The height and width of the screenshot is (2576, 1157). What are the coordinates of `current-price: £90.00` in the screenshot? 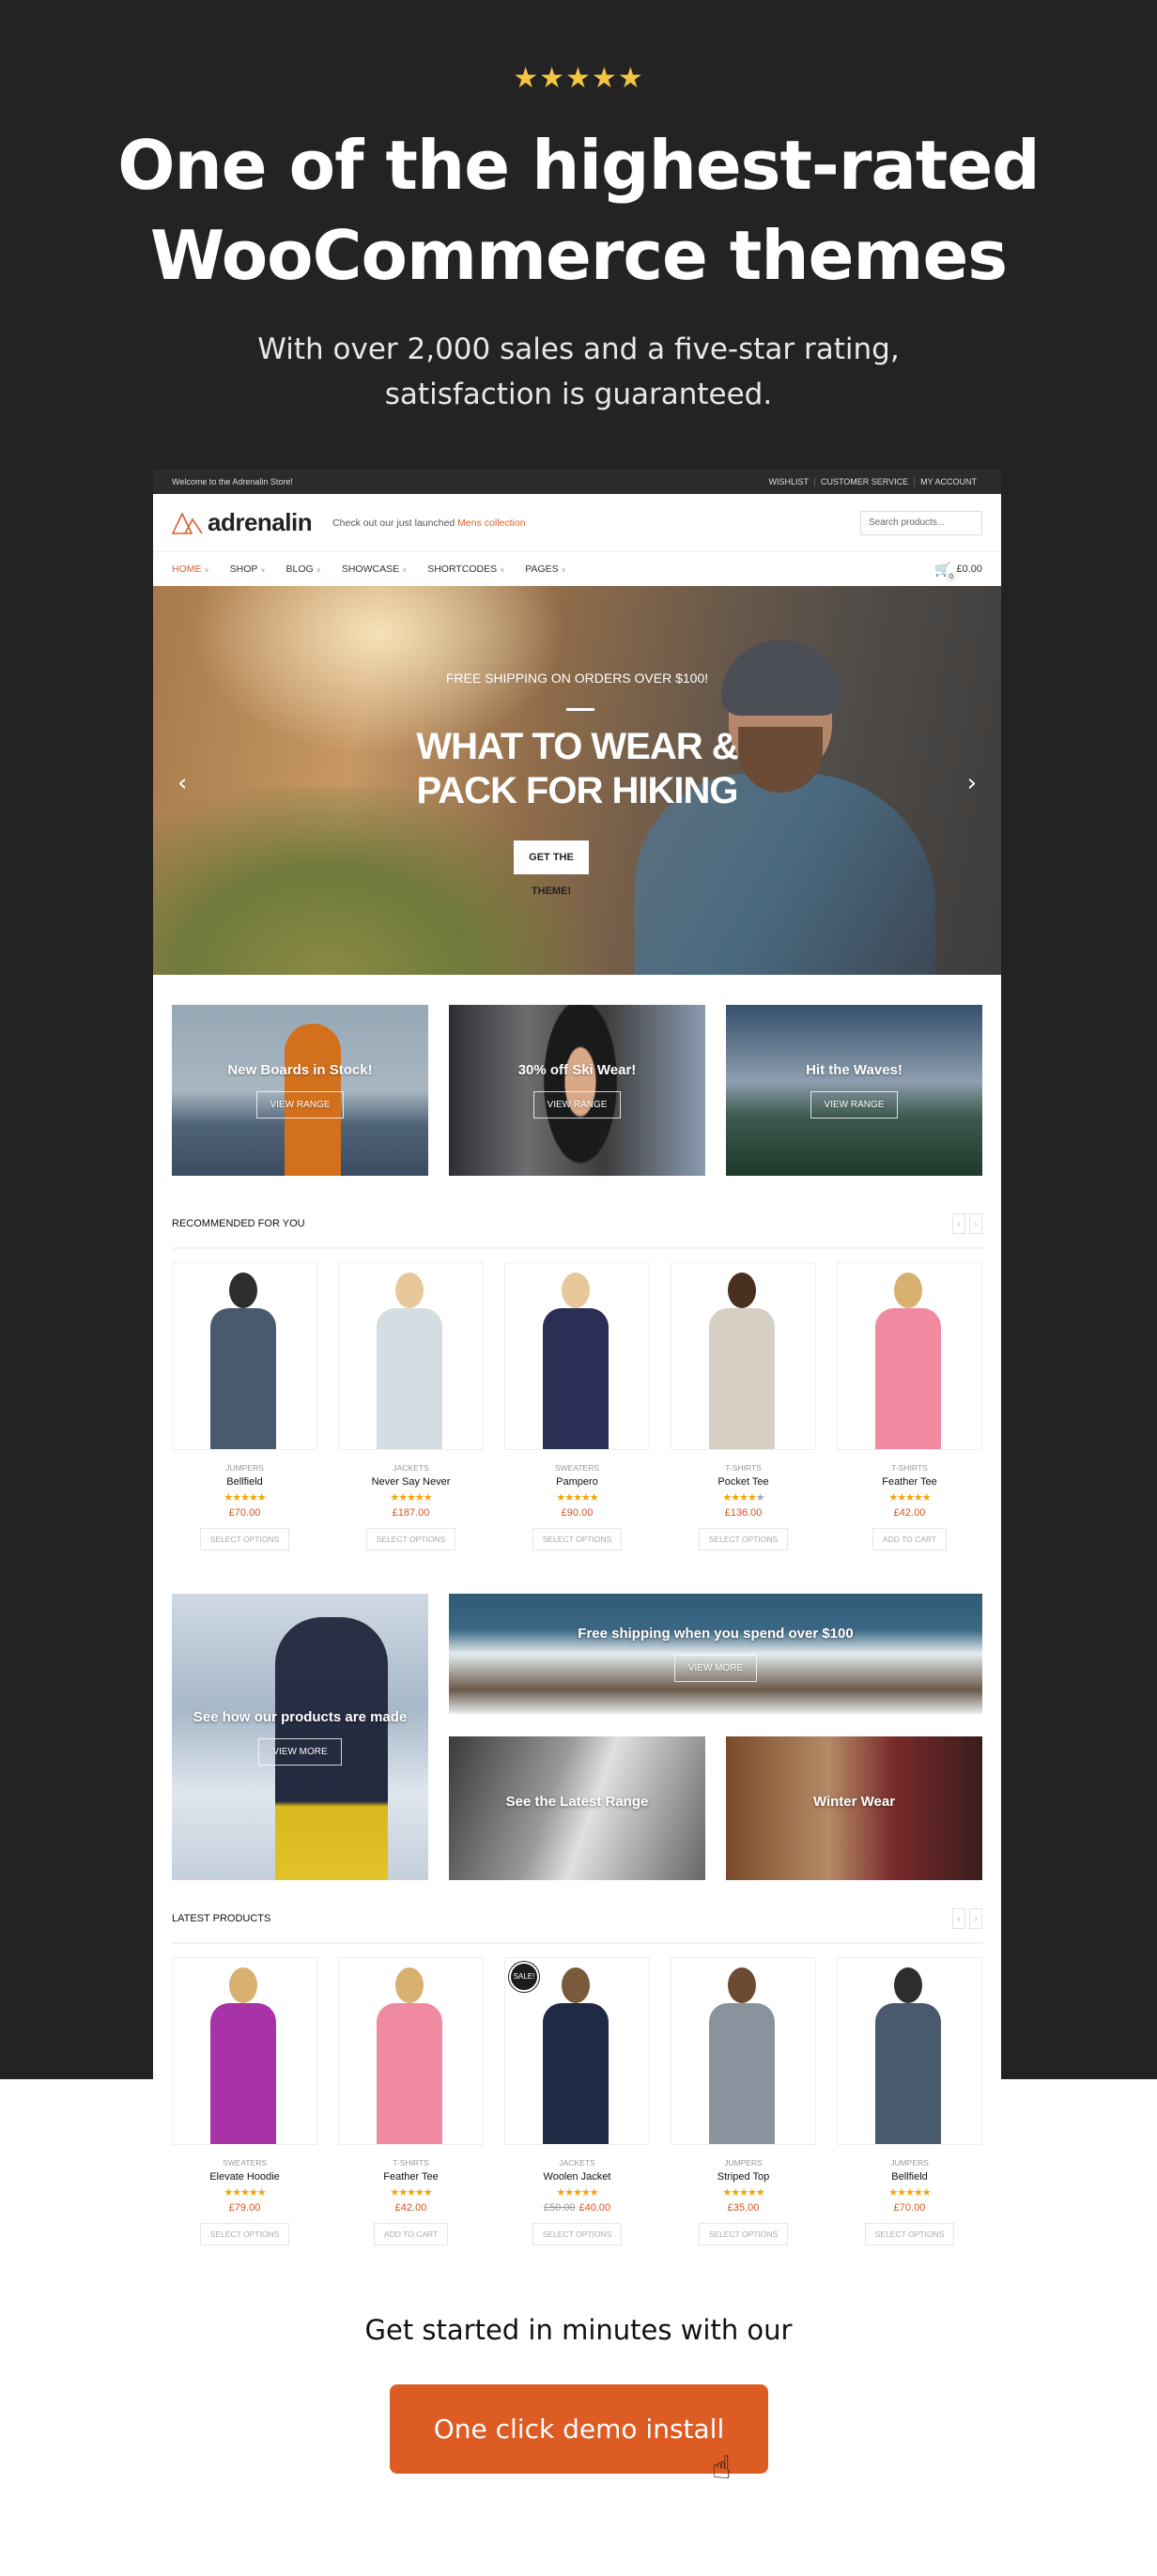 It's located at (577, 1513).